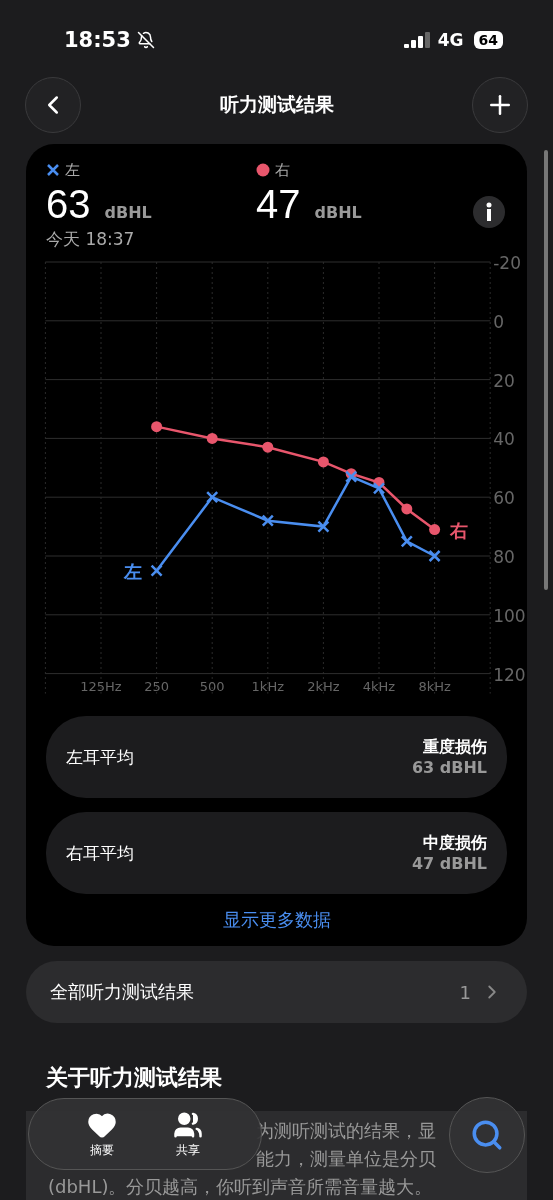 The width and height of the screenshot is (553, 1200). I want to click on about-text: (dbHL)。分贝越高，你听到声音所需音量越大。, so click(240, 1187).